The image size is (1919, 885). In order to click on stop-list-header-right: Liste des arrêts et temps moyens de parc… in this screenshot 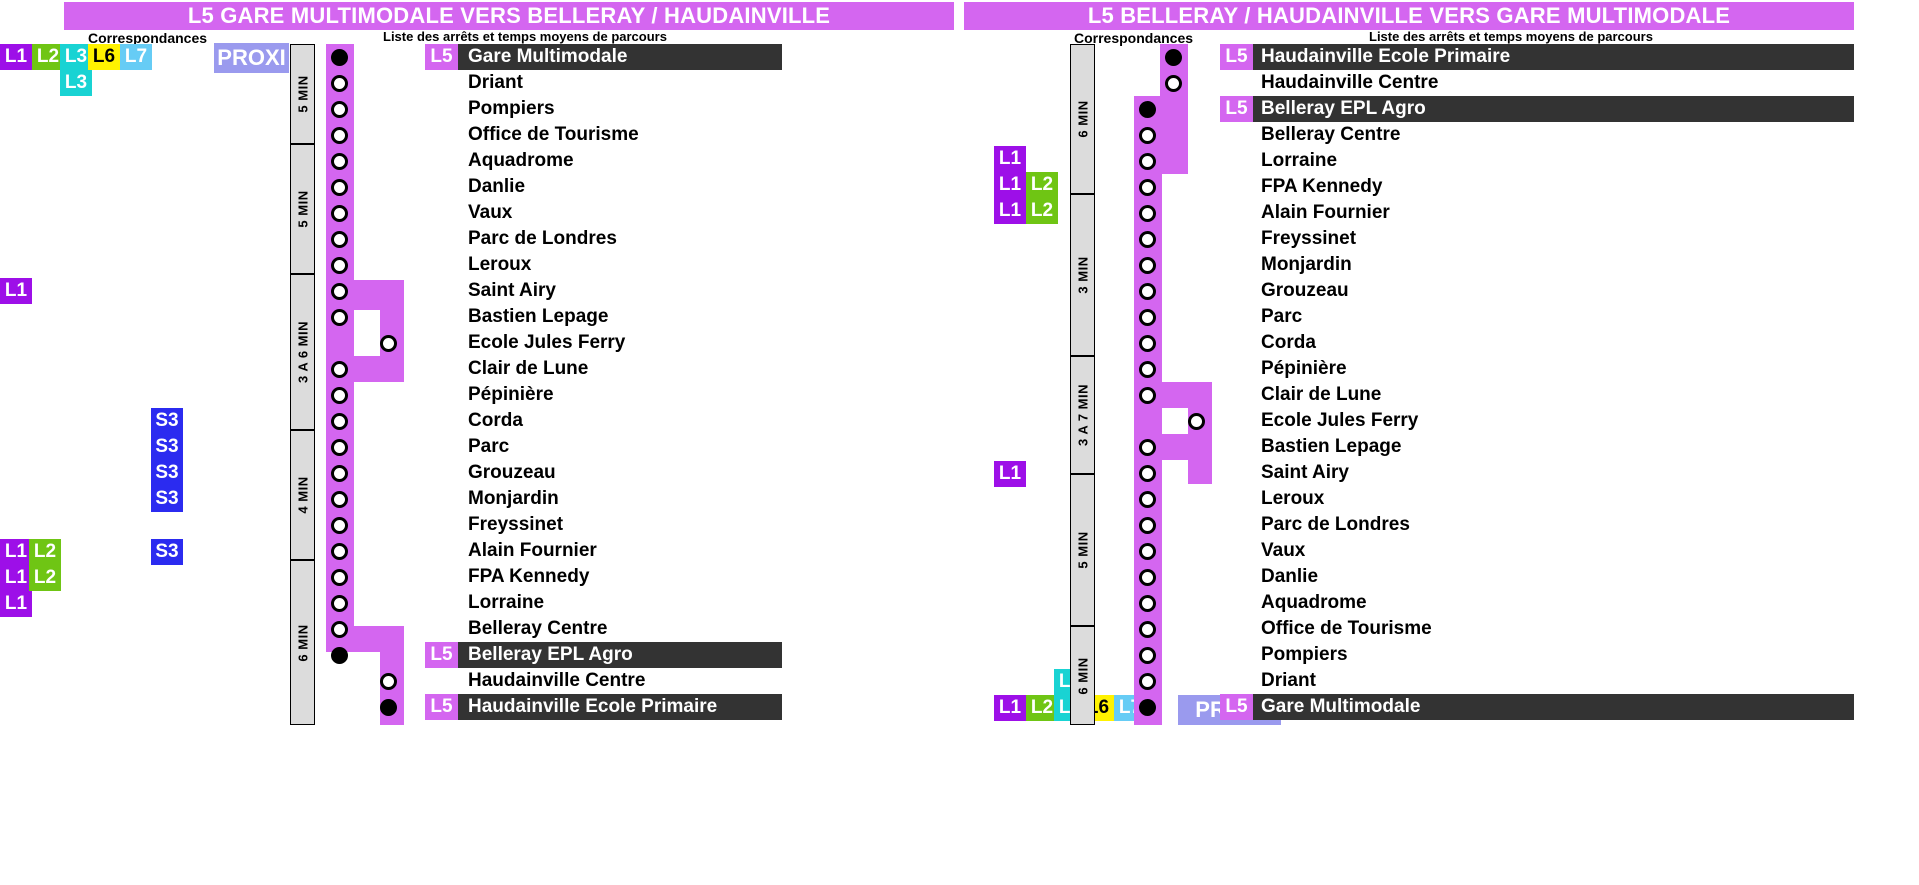, I will do `click(1511, 36)`.